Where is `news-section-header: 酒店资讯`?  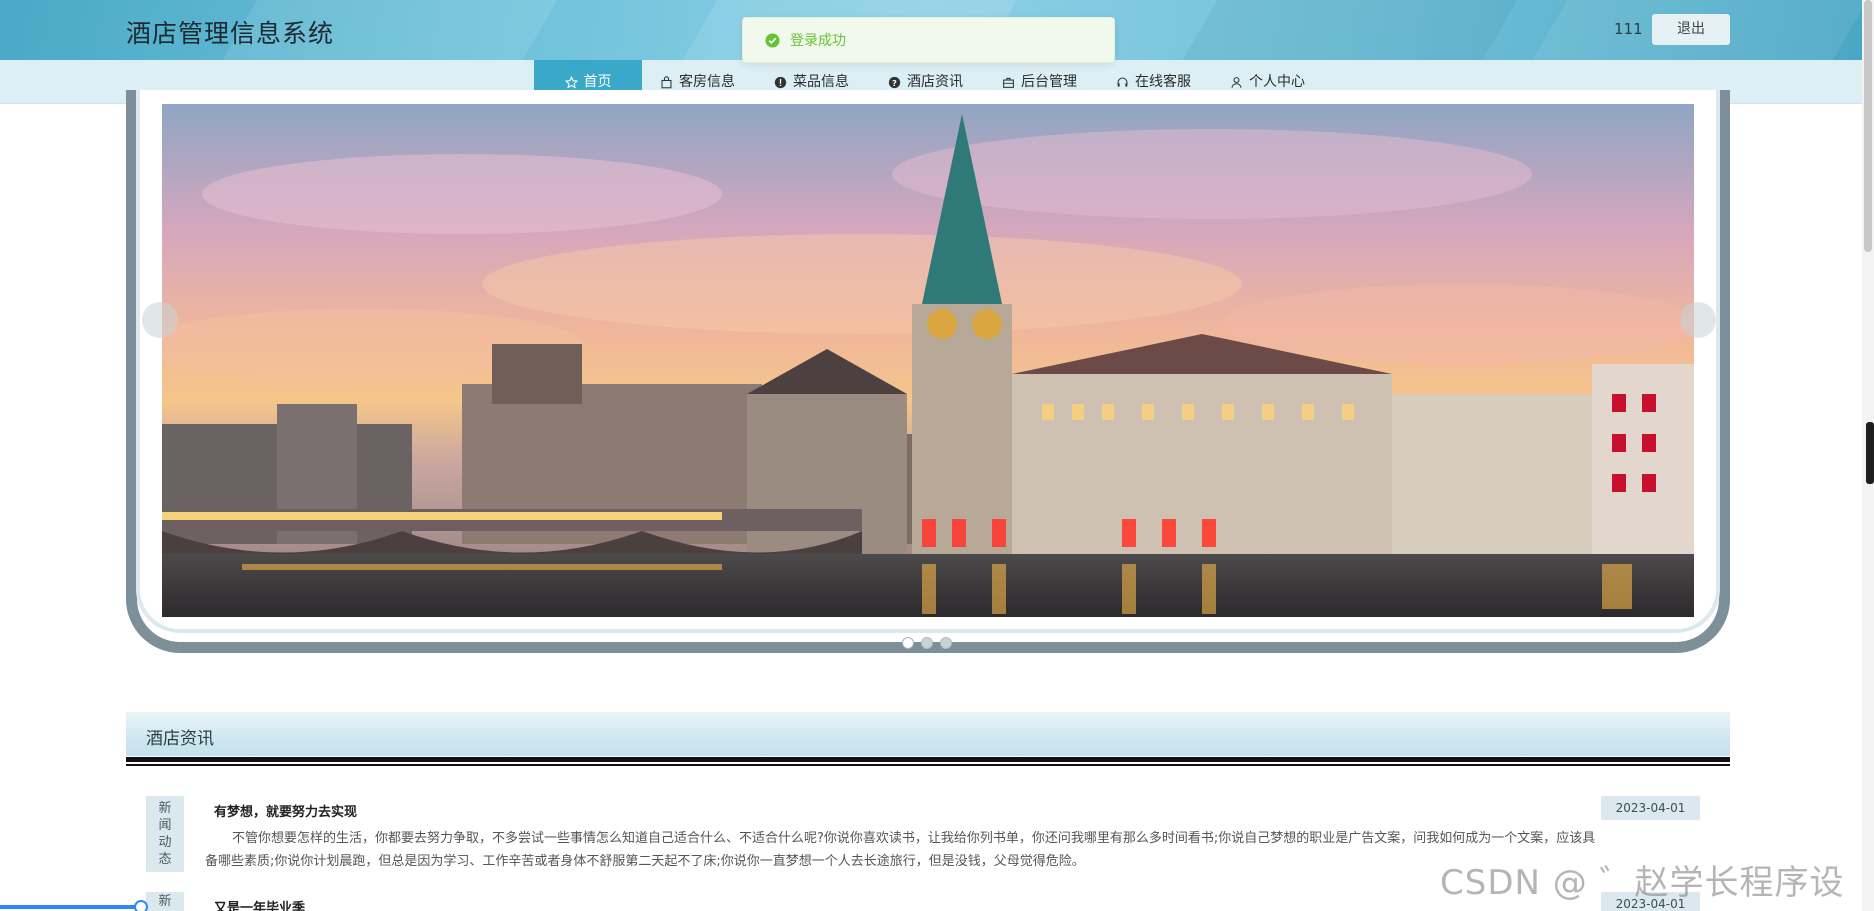
news-section-header: 酒店资讯 is located at coordinates (928, 734).